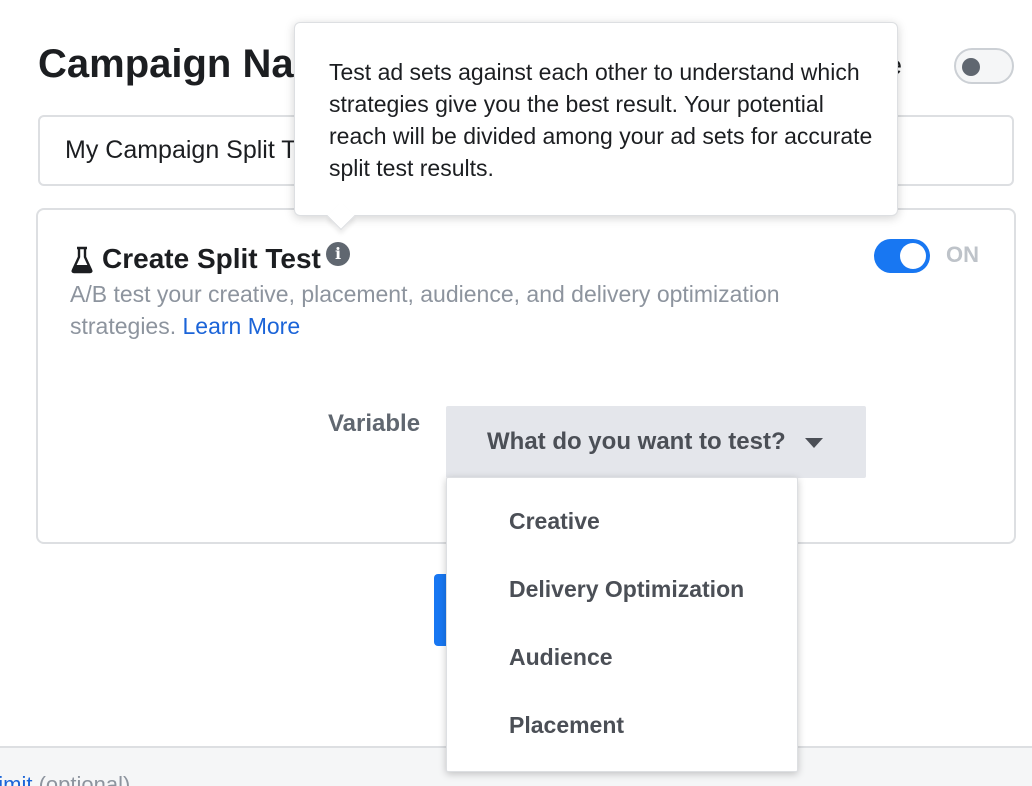 This screenshot has width=1032, height=786. What do you see at coordinates (338, 254) in the screenshot?
I see `info-icon: i` at bounding box center [338, 254].